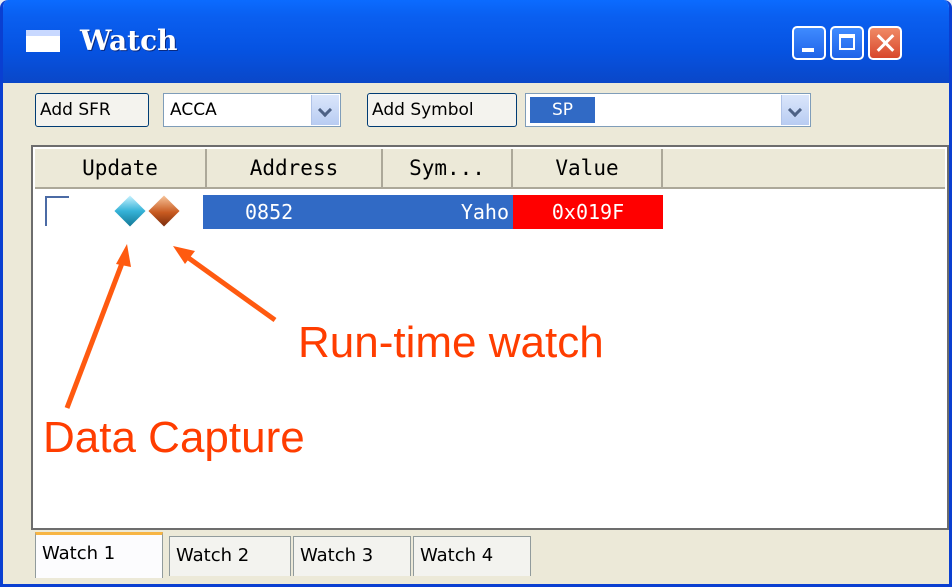 The width and height of the screenshot is (952, 587). I want to click on data-capture-icon, so click(130, 211).